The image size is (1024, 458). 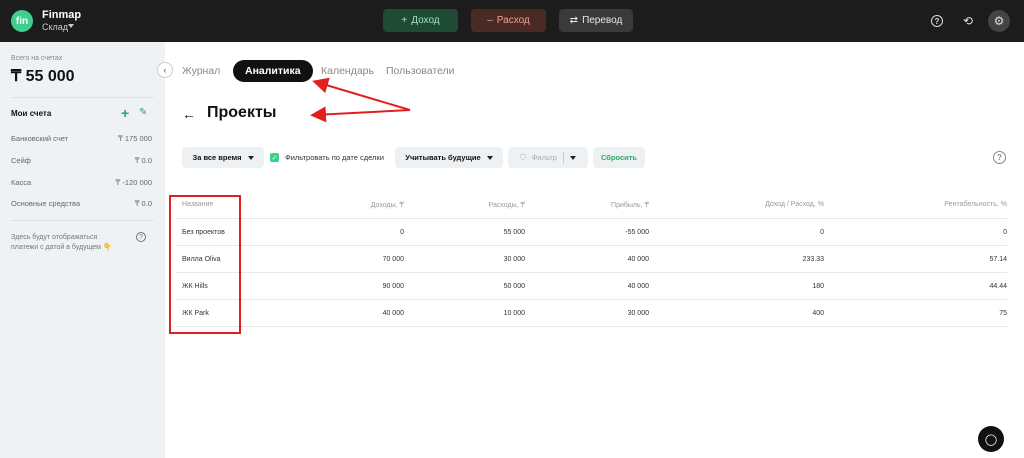 I want to click on account-name: Касса, so click(x=21, y=182).